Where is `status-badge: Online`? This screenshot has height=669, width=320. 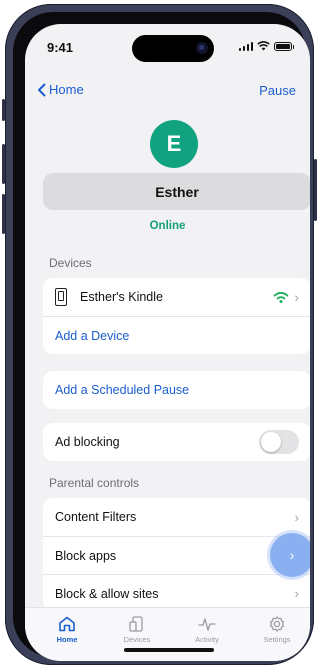 status-badge: Online is located at coordinates (167, 226).